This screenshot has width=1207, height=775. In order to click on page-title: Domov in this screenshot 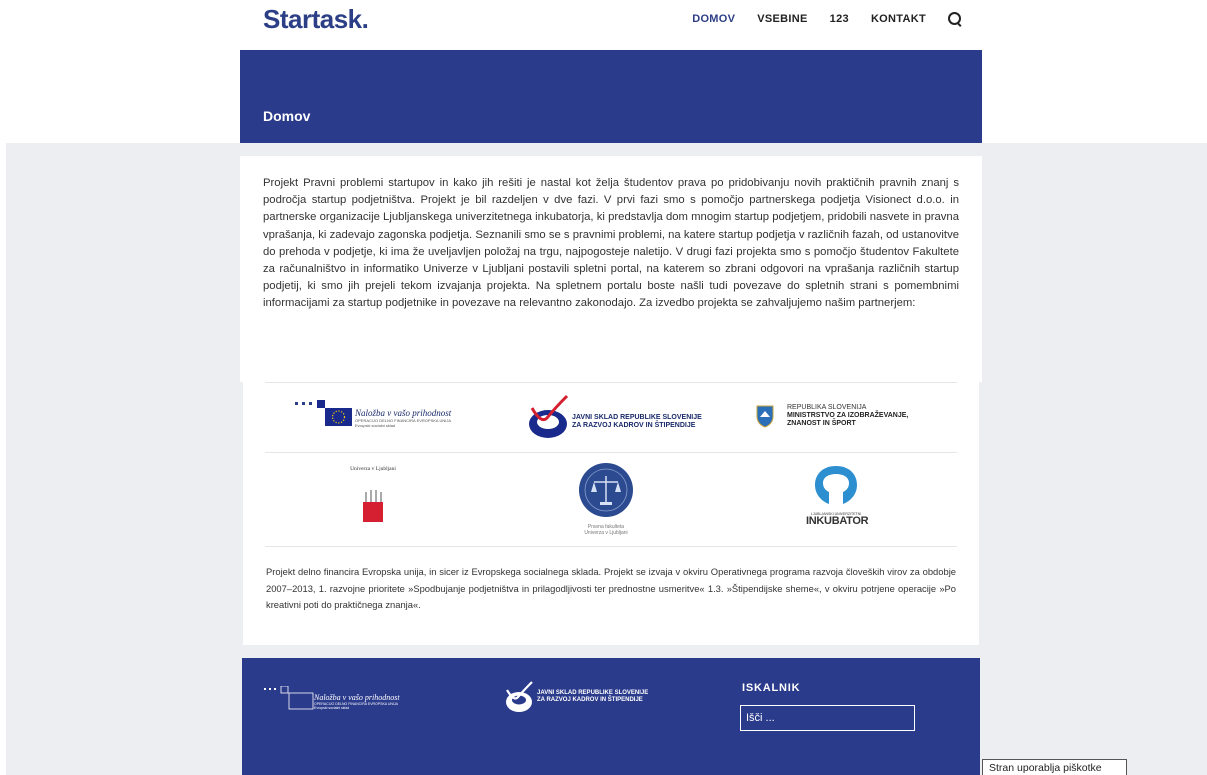, I will do `click(287, 116)`.